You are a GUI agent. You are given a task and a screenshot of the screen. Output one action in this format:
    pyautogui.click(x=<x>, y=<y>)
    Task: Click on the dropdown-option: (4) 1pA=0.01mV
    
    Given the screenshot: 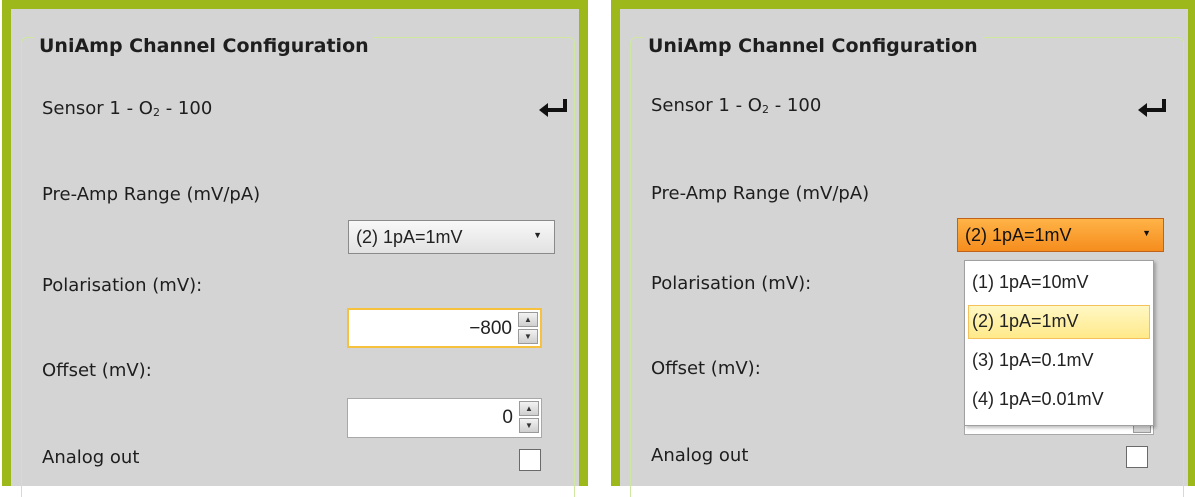 What is the action you would take?
    pyautogui.click(x=1059, y=400)
    